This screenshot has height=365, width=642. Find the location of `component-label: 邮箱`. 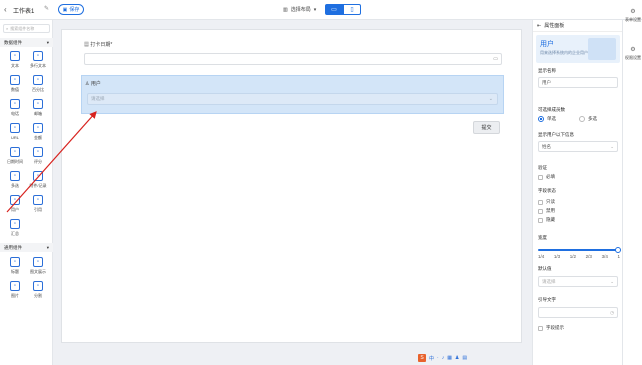

component-label: 邮箱 is located at coordinates (38, 113).